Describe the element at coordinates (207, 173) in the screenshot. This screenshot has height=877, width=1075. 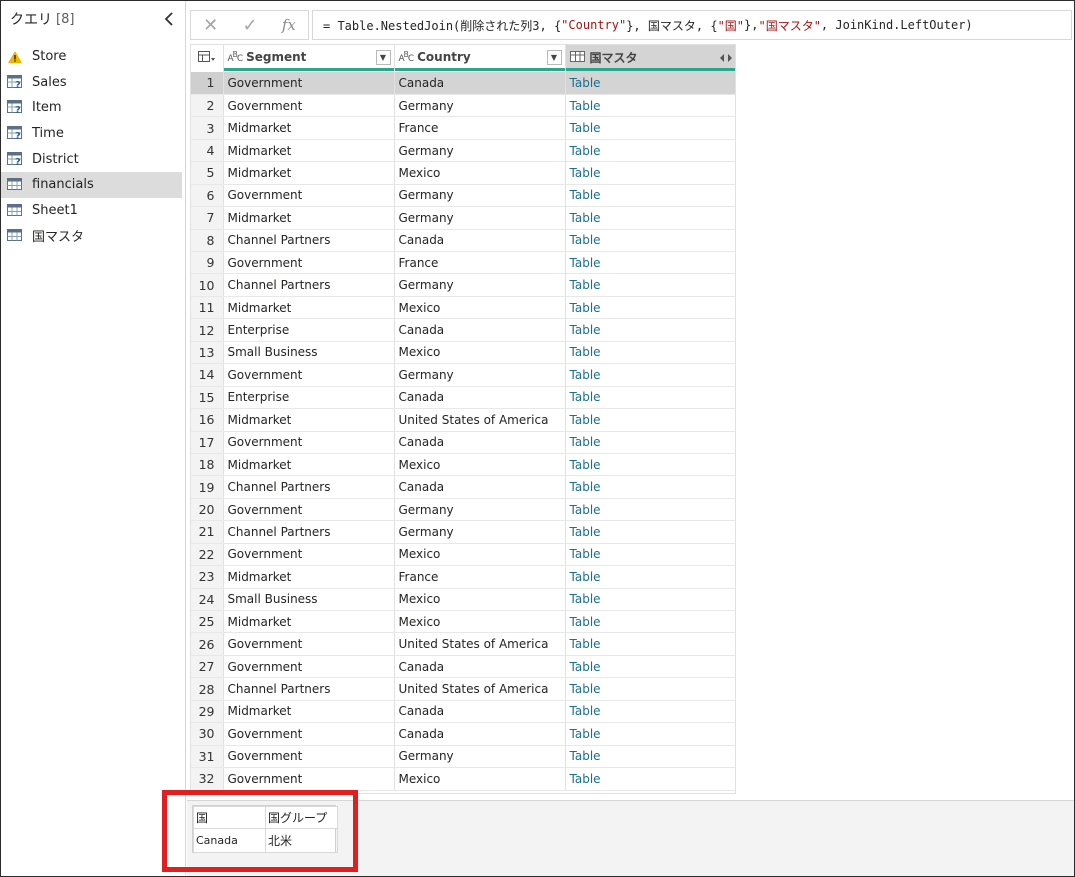
I see `row-number: 5` at that location.